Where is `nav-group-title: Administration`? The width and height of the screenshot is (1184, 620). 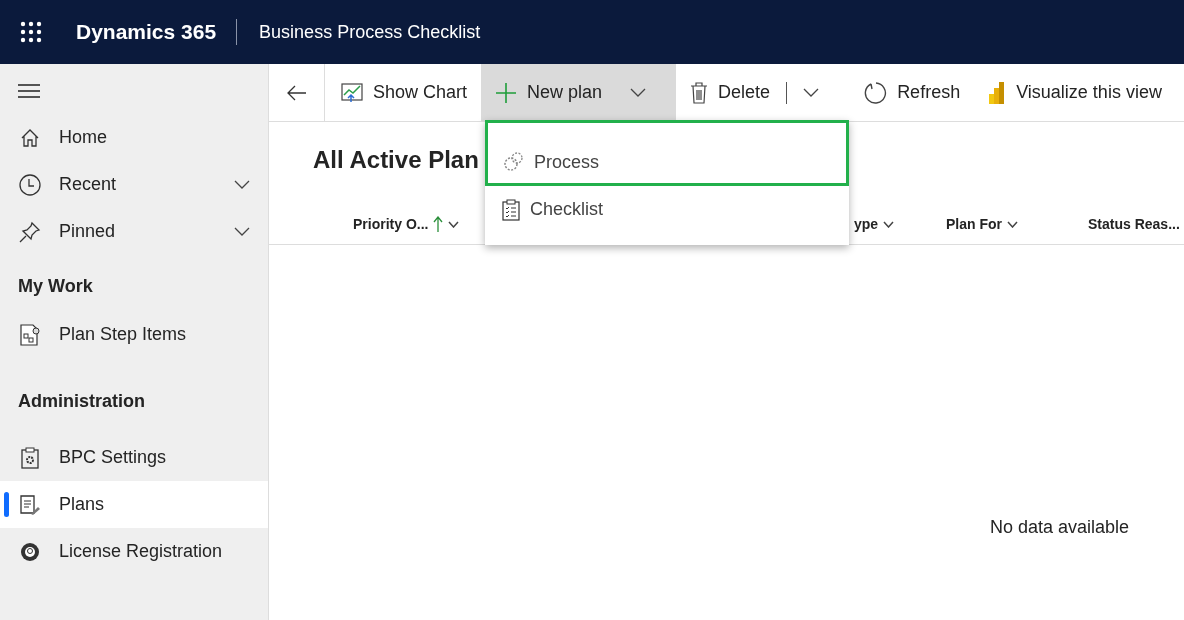
nav-group-title: Administration is located at coordinates (81, 401).